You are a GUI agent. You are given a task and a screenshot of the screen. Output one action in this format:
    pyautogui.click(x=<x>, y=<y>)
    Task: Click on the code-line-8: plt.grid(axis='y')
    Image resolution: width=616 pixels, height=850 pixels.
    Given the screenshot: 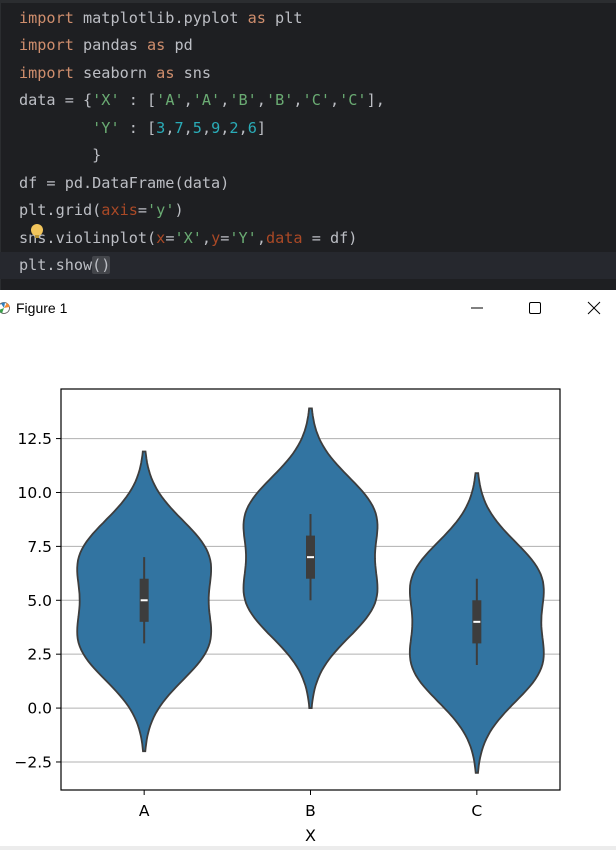 What is the action you would take?
    pyautogui.click(x=101, y=210)
    